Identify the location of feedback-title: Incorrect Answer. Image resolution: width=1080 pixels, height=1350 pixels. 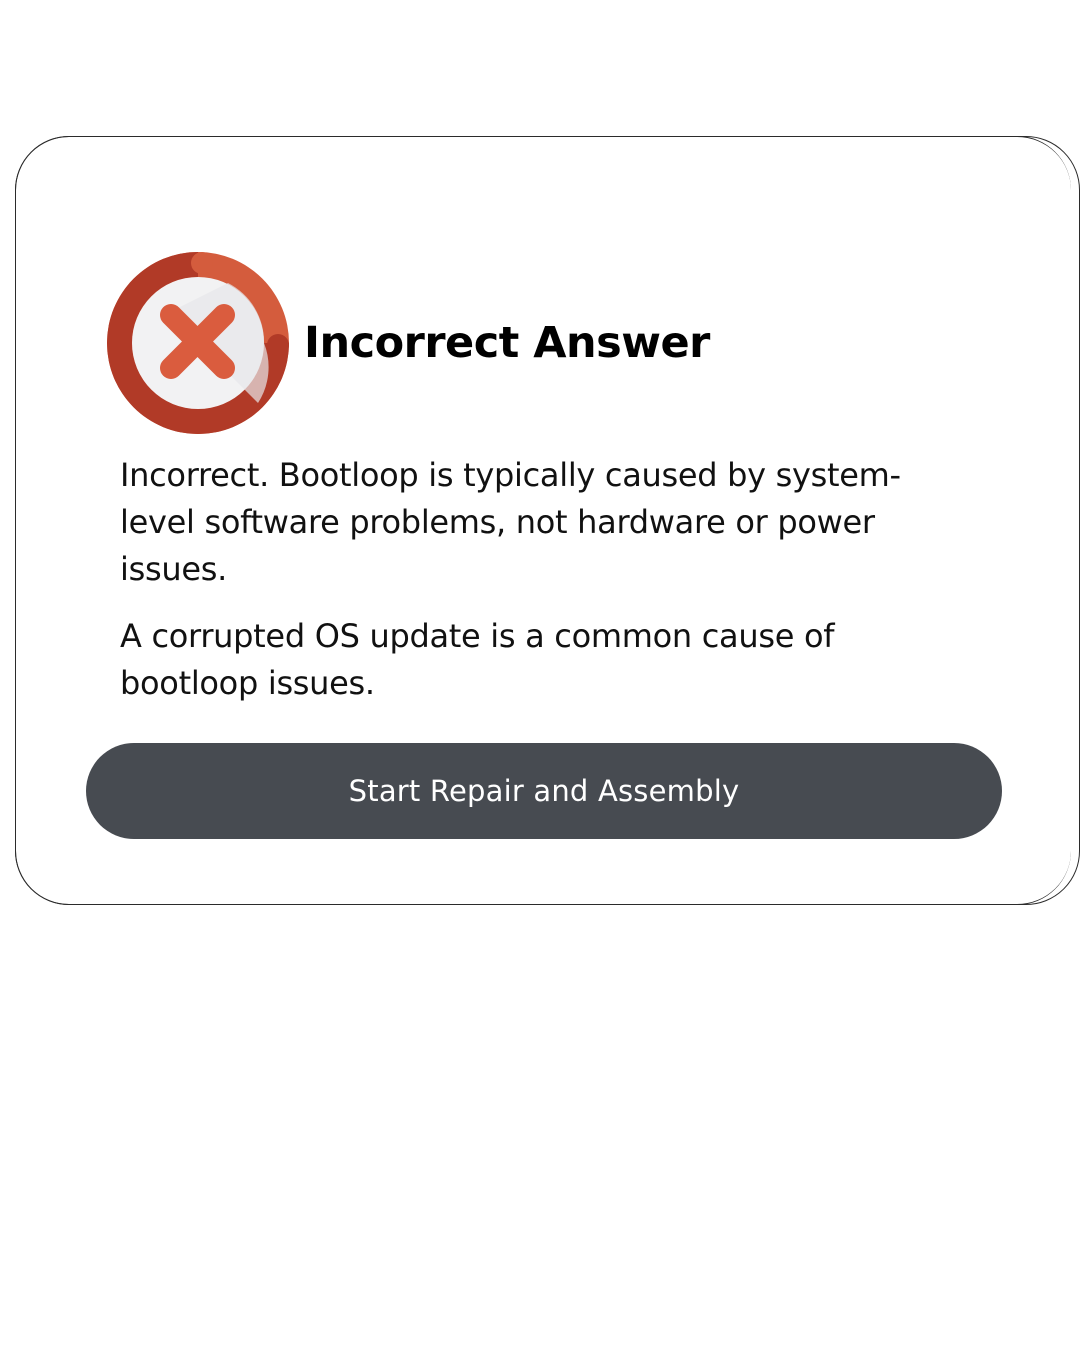
(507, 343).